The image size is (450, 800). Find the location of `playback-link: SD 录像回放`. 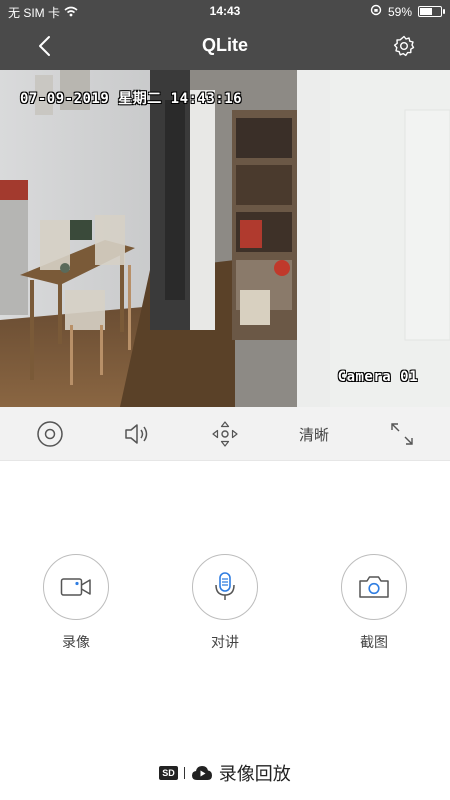

playback-link: SD 录像回放 is located at coordinates (225, 773).